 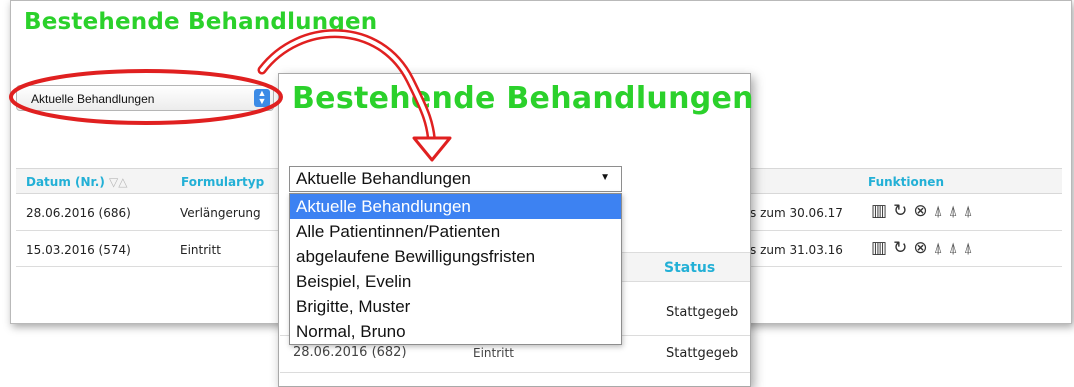 What do you see at coordinates (201, 22) in the screenshot?
I see `page-title: Bestehende Behandlungen` at bounding box center [201, 22].